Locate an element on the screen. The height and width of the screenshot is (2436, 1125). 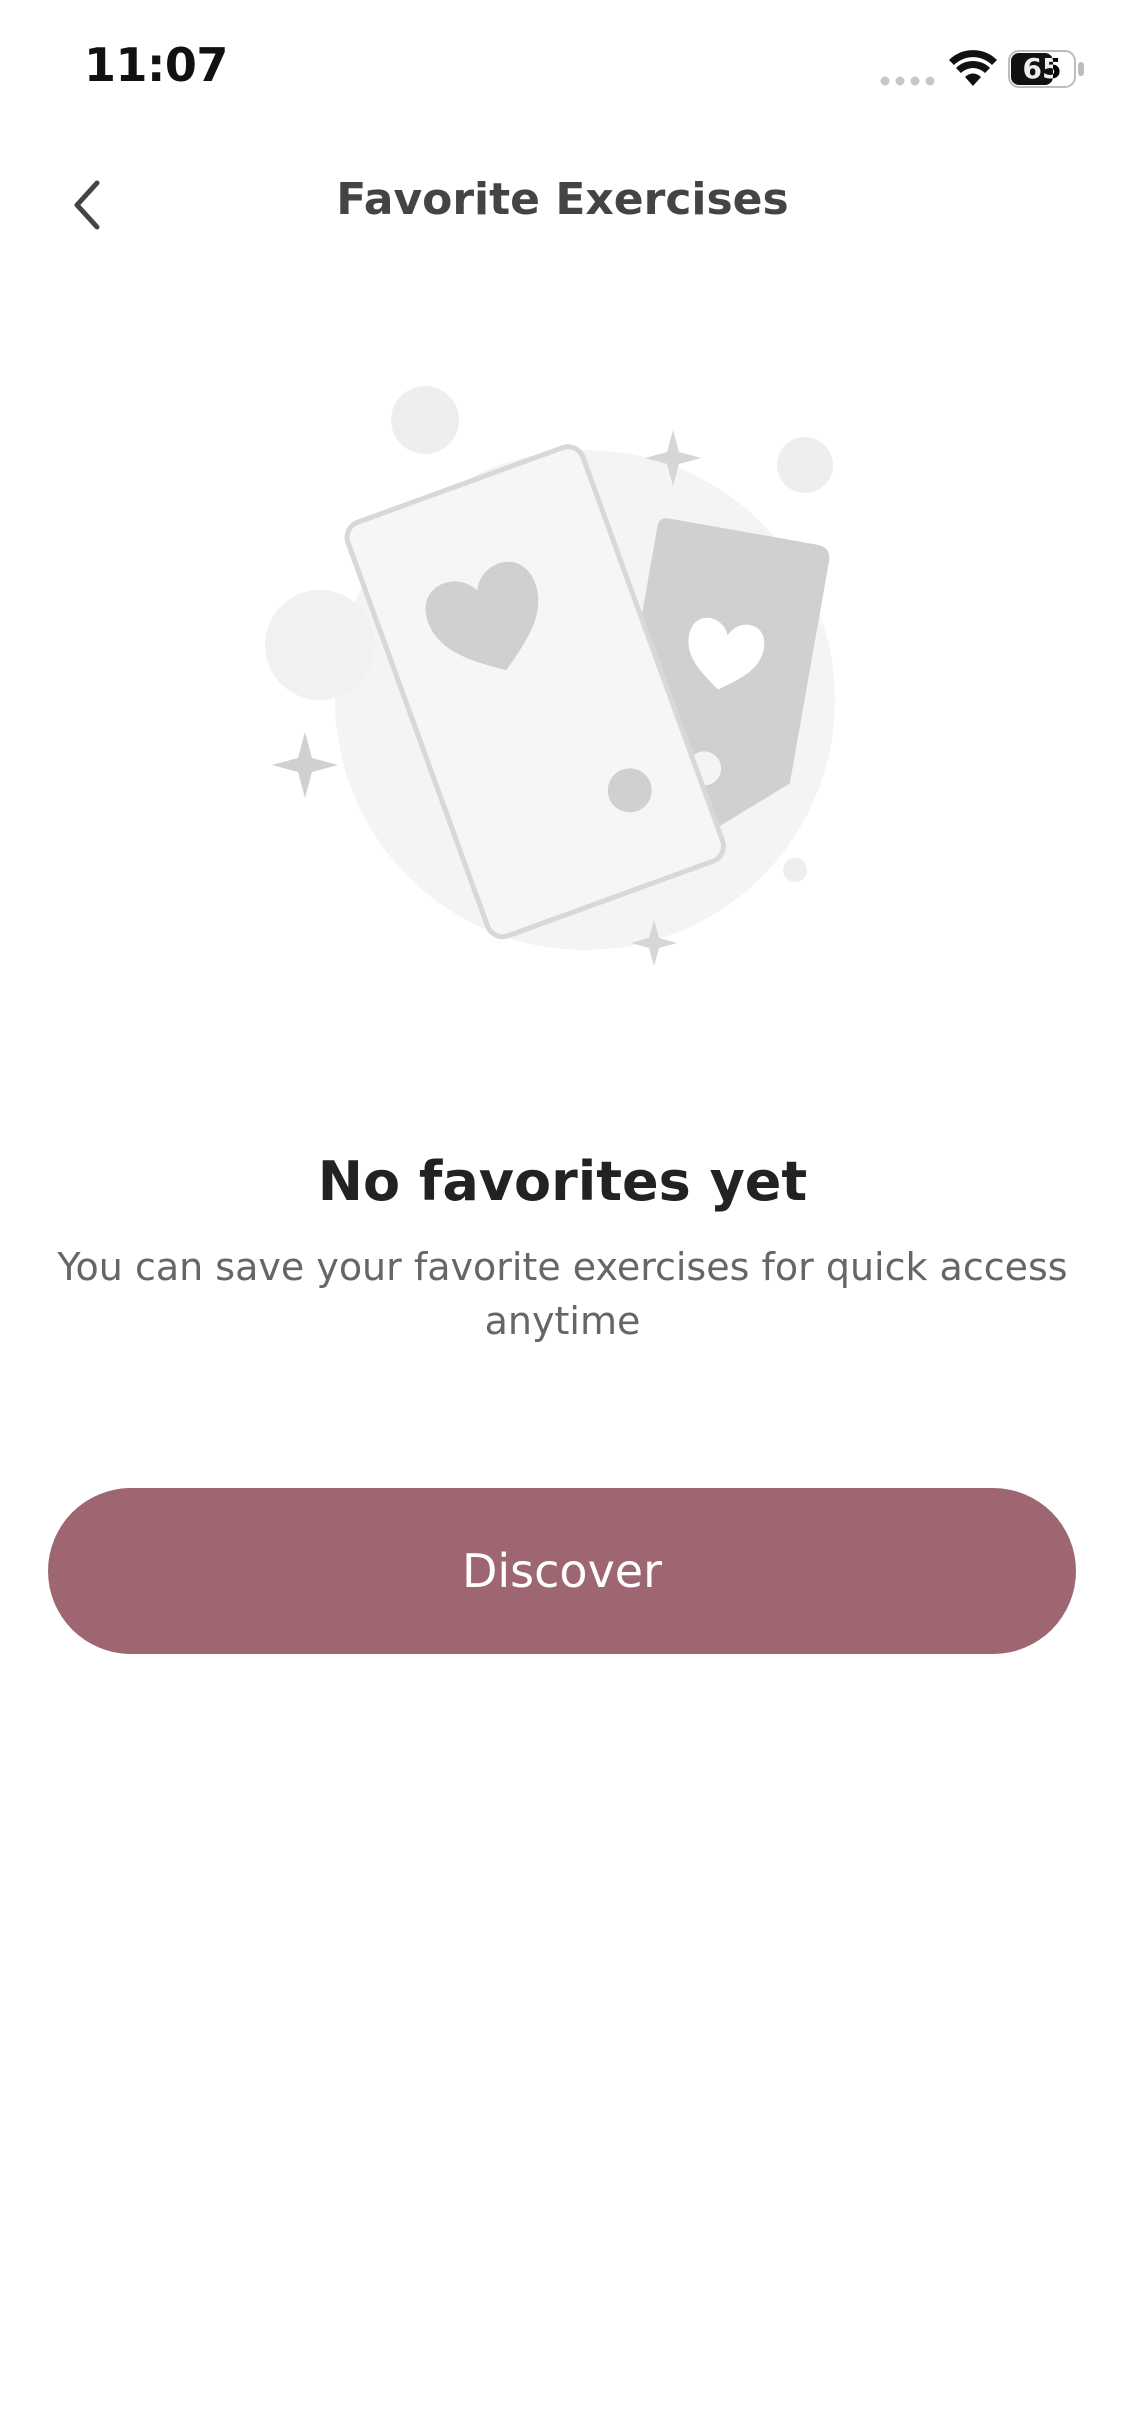
discover-button-label: Discover is located at coordinates (562, 1571).